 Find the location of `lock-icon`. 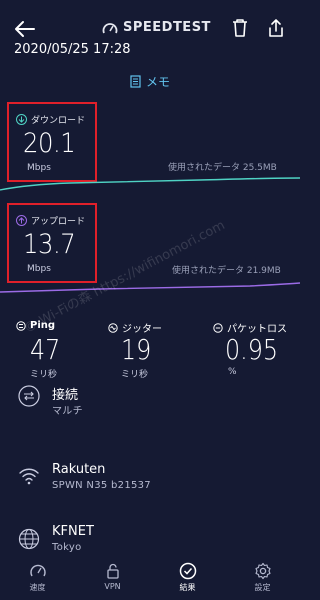

lock-icon is located at coordinates (112, 571).